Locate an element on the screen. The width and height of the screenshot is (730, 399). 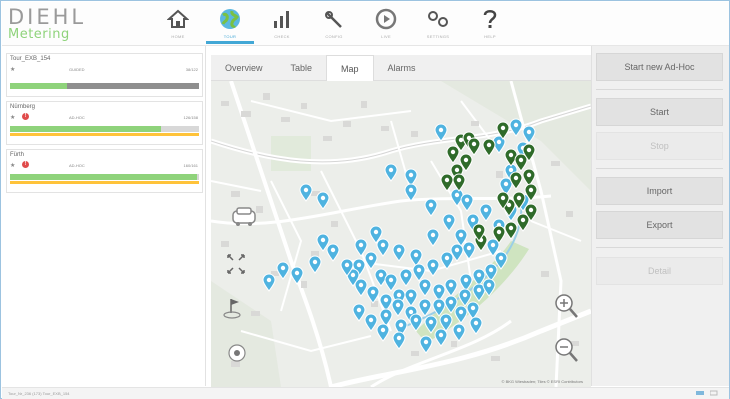
locate-me-icon is located at coordinates (237, 353).